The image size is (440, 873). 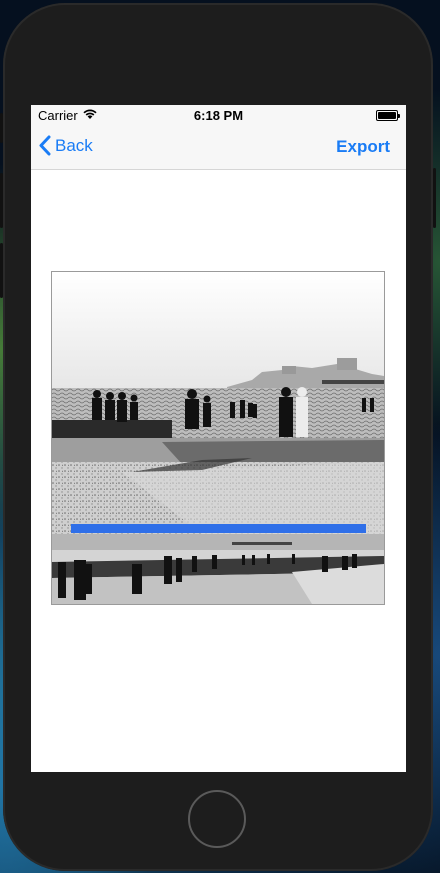 I want to click on volume-down-button, so click(x=1, y=270).